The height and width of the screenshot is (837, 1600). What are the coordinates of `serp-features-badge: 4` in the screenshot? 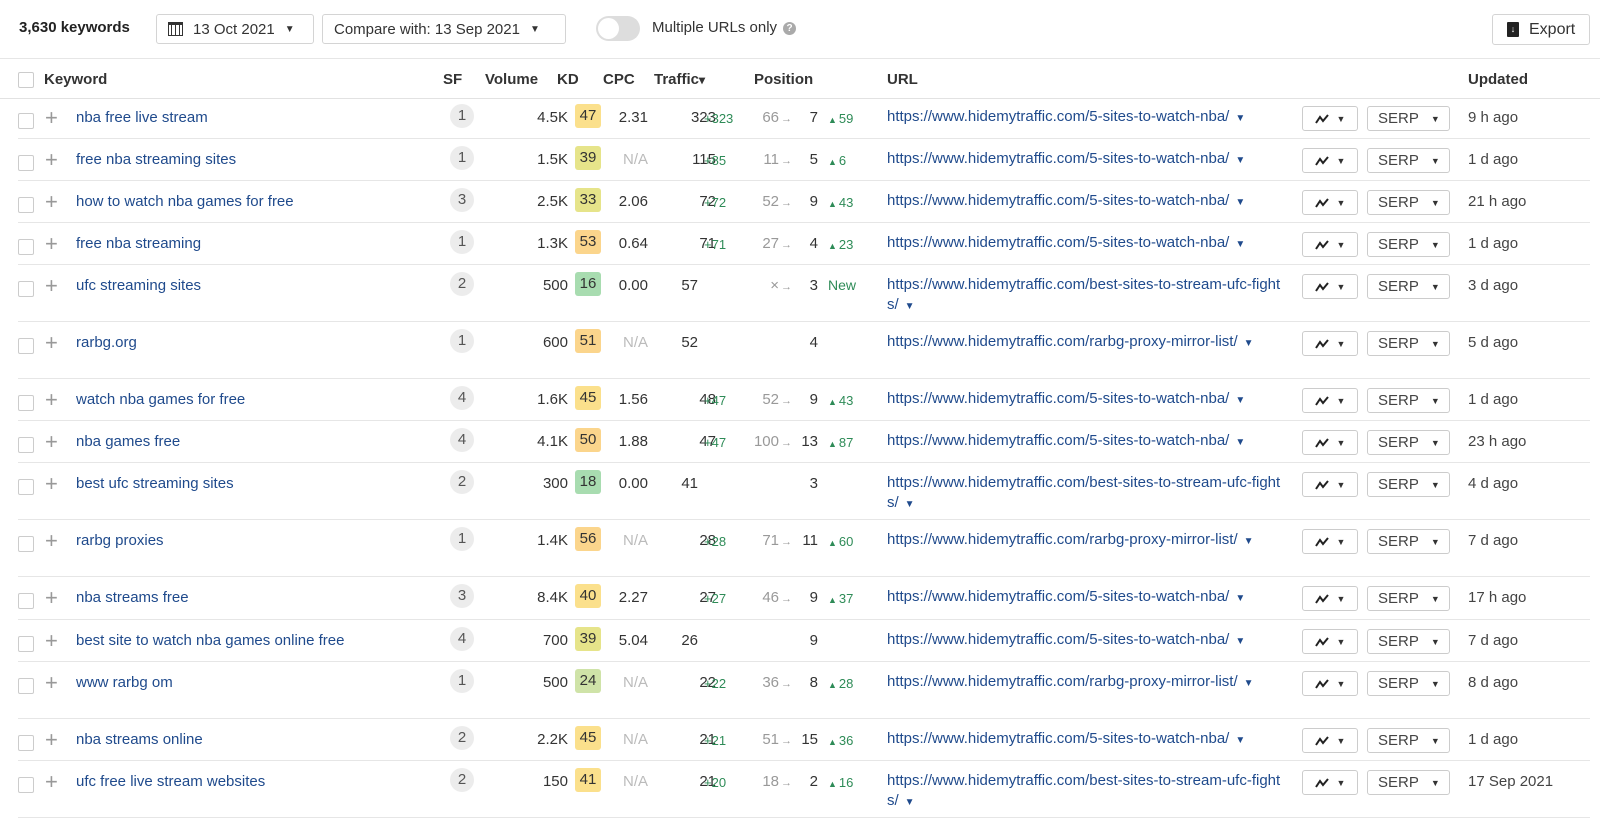 It's located at (462, 639).